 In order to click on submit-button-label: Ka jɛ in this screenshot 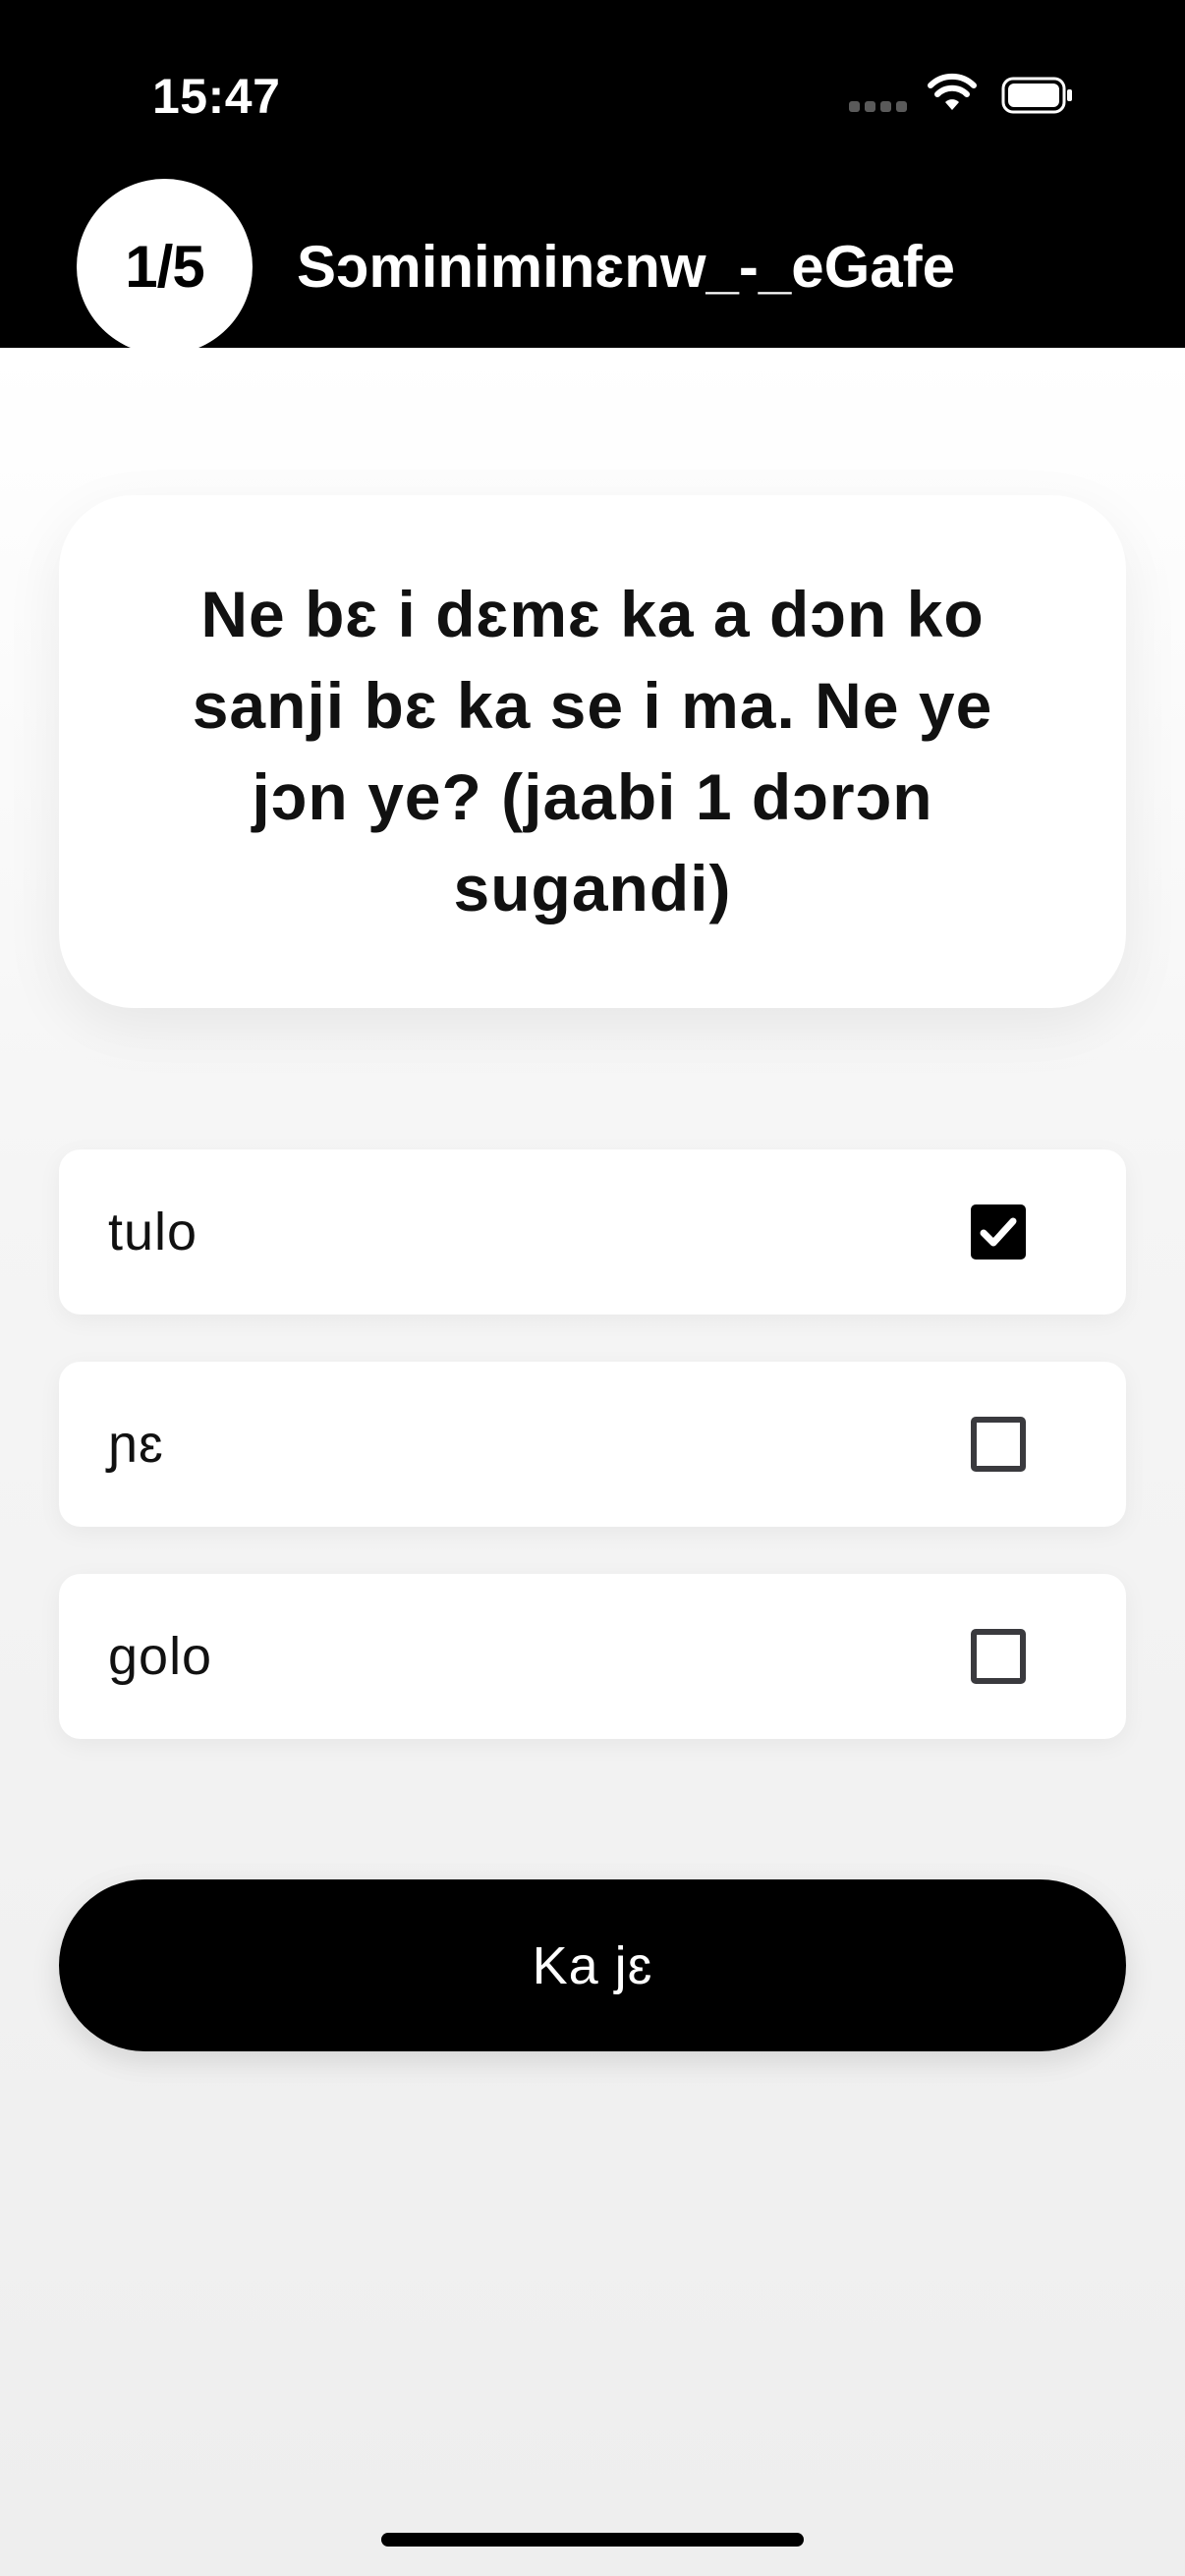, I will do `click(592, 1965)`.